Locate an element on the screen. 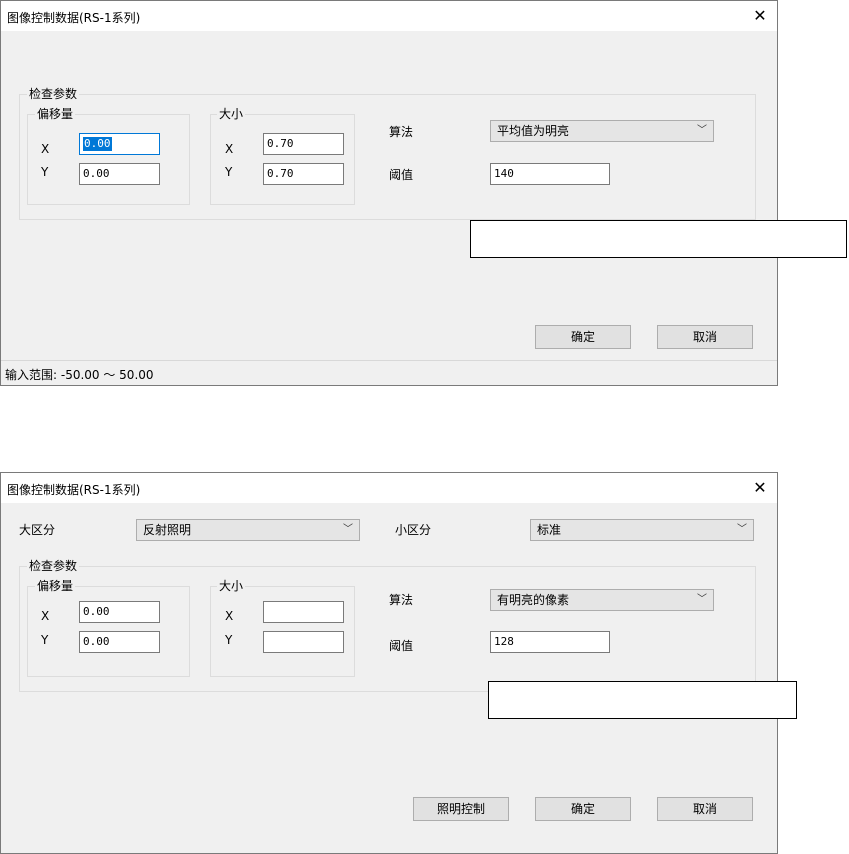 The height and width of the screenshot is (854, 849). input-range-status: 输入范围: -50.00 ～ 50.00 is located at coordinates (79, 375).